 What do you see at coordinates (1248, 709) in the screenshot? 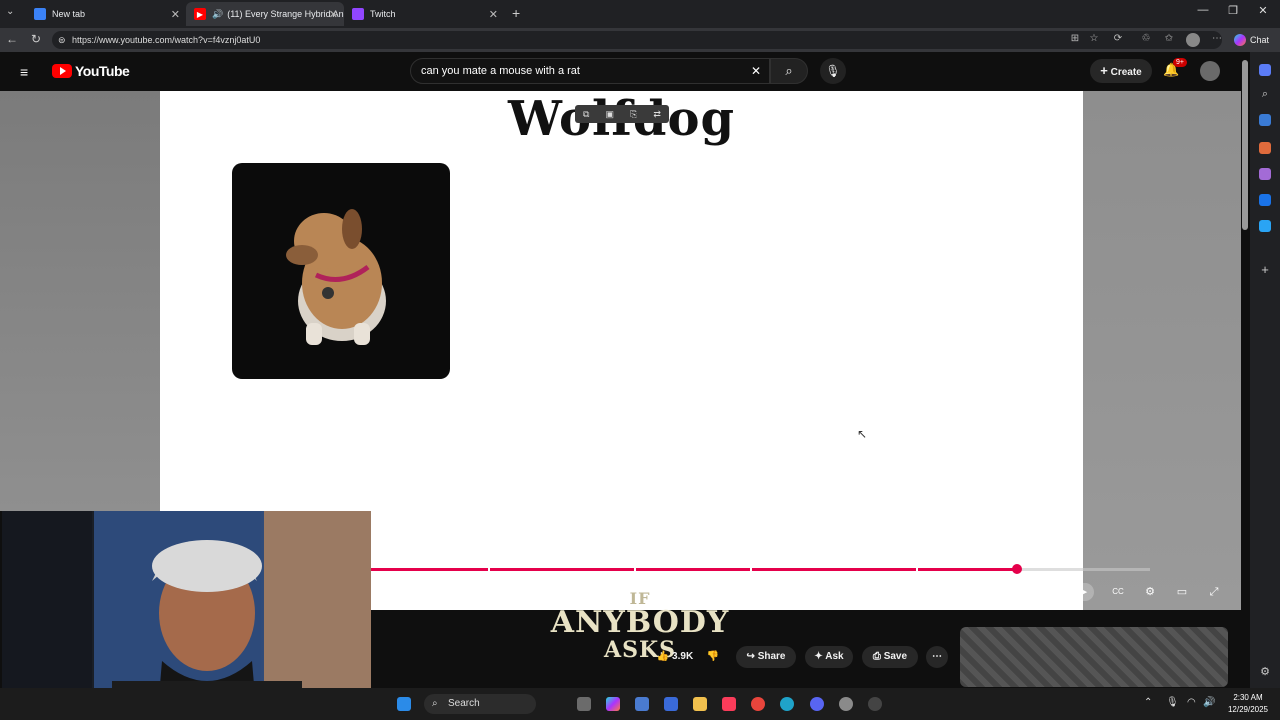
I see `clock-date: 12/29/2025` at bounding box center [1248, 709].